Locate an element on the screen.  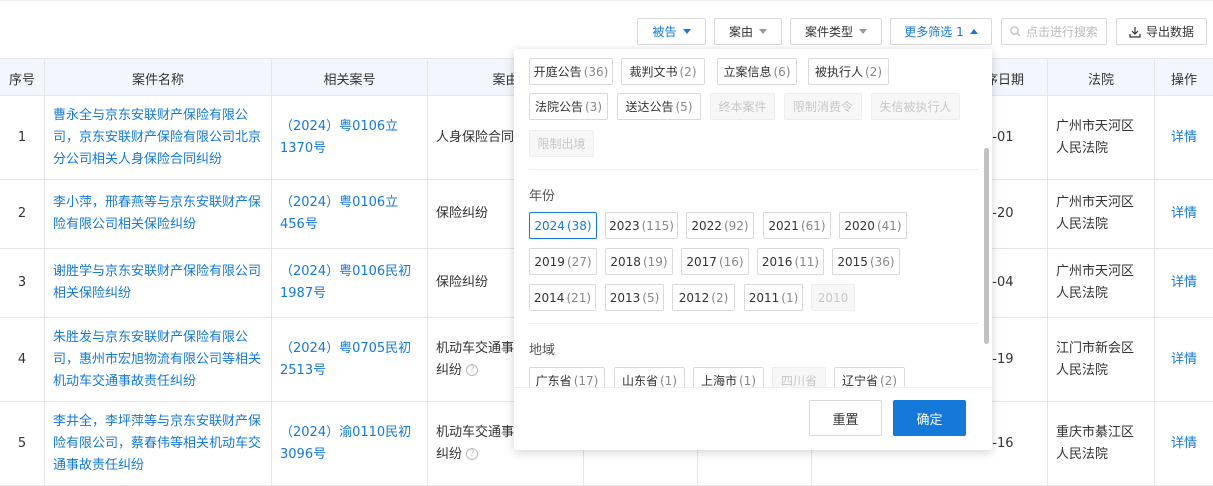
panel-footer: 重置 确定 is located at coordinates (753, 418).